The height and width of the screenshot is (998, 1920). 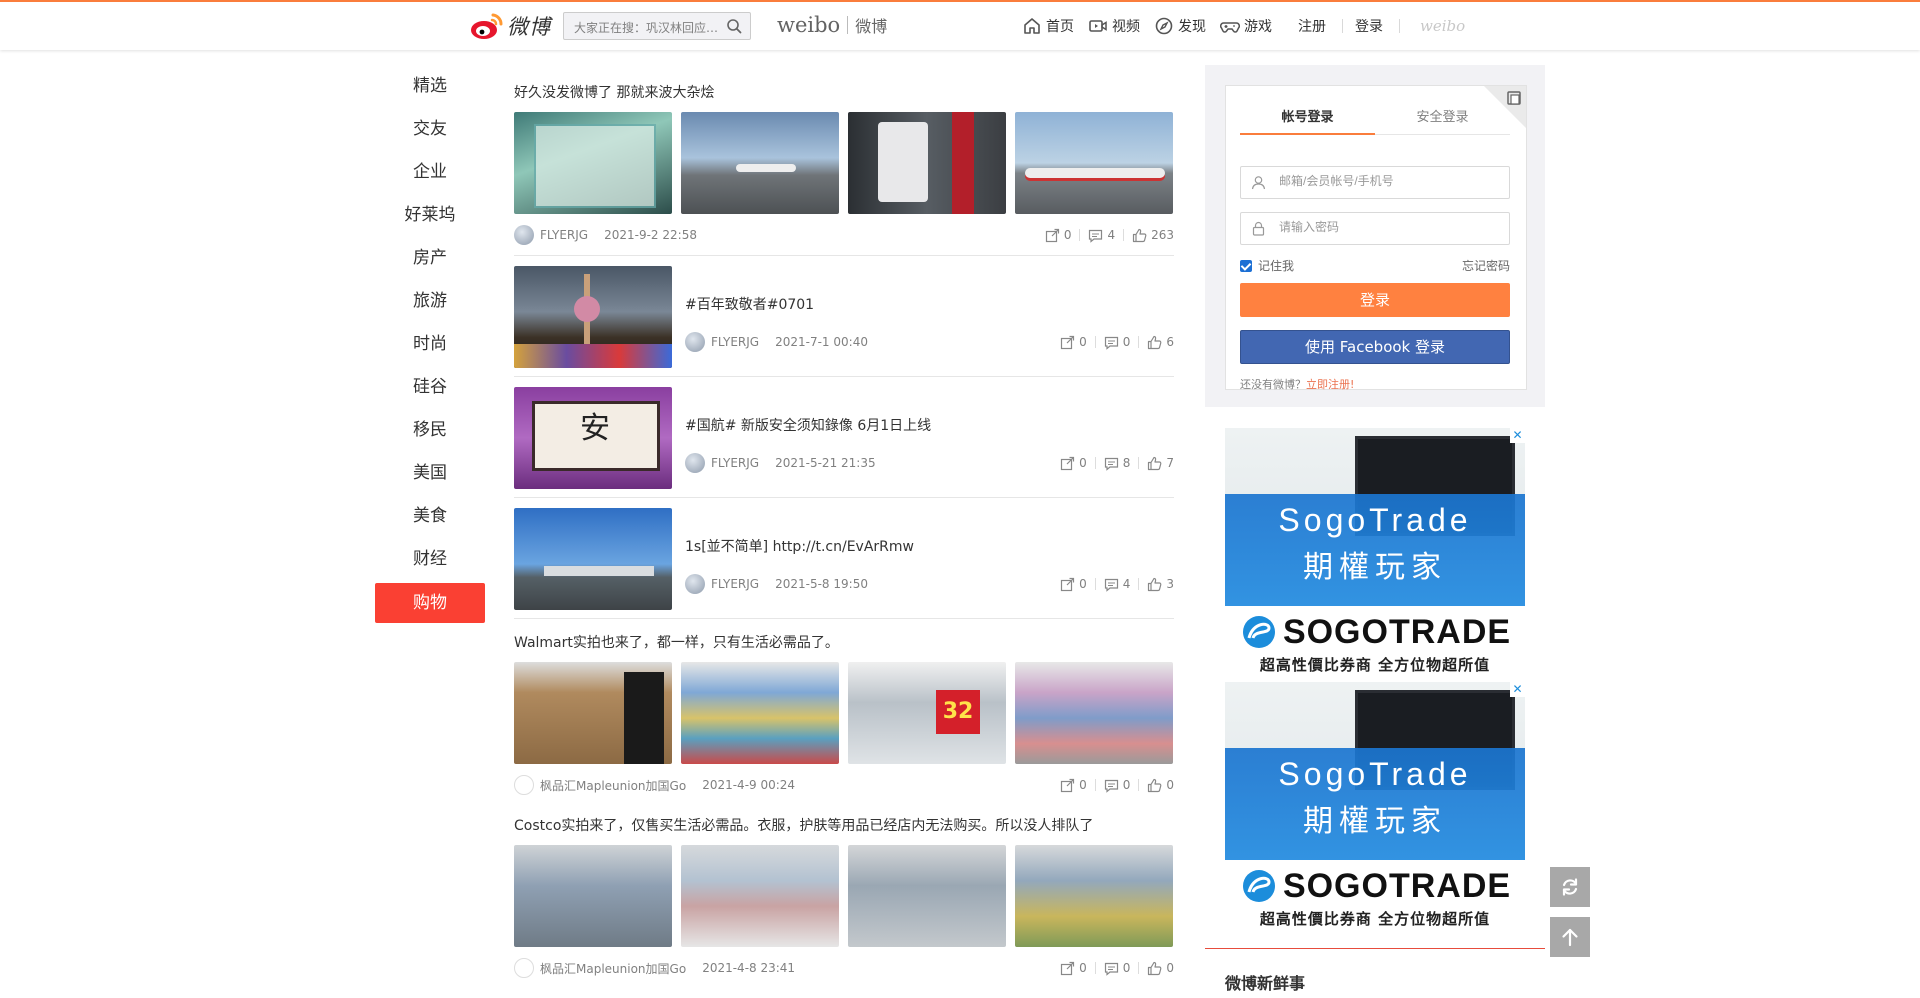 What do you see at coordinates (430, 516) in the screenshot?
I see `category-item: 美食` at bounding box center [430, 516].